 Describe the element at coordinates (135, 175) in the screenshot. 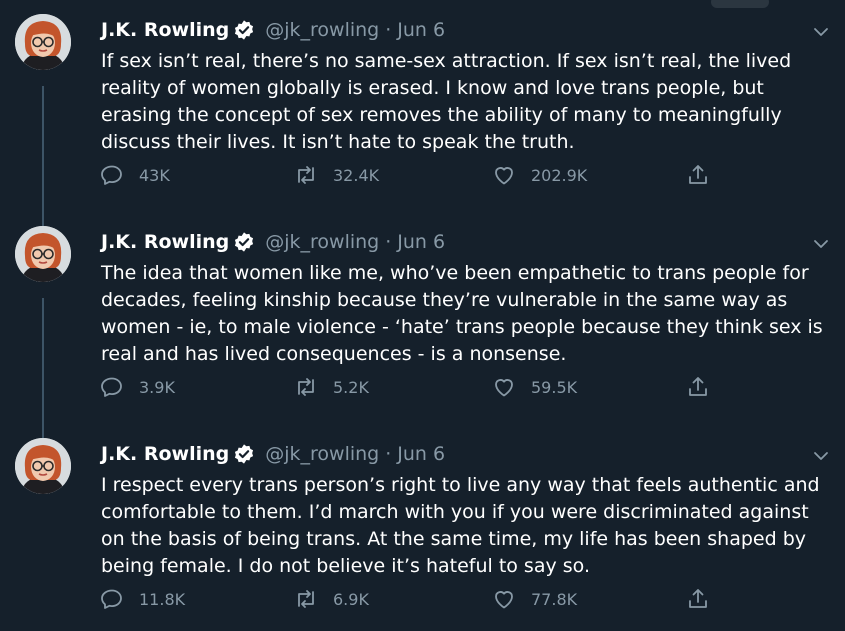

I see `reply-button: 43K` at that location.